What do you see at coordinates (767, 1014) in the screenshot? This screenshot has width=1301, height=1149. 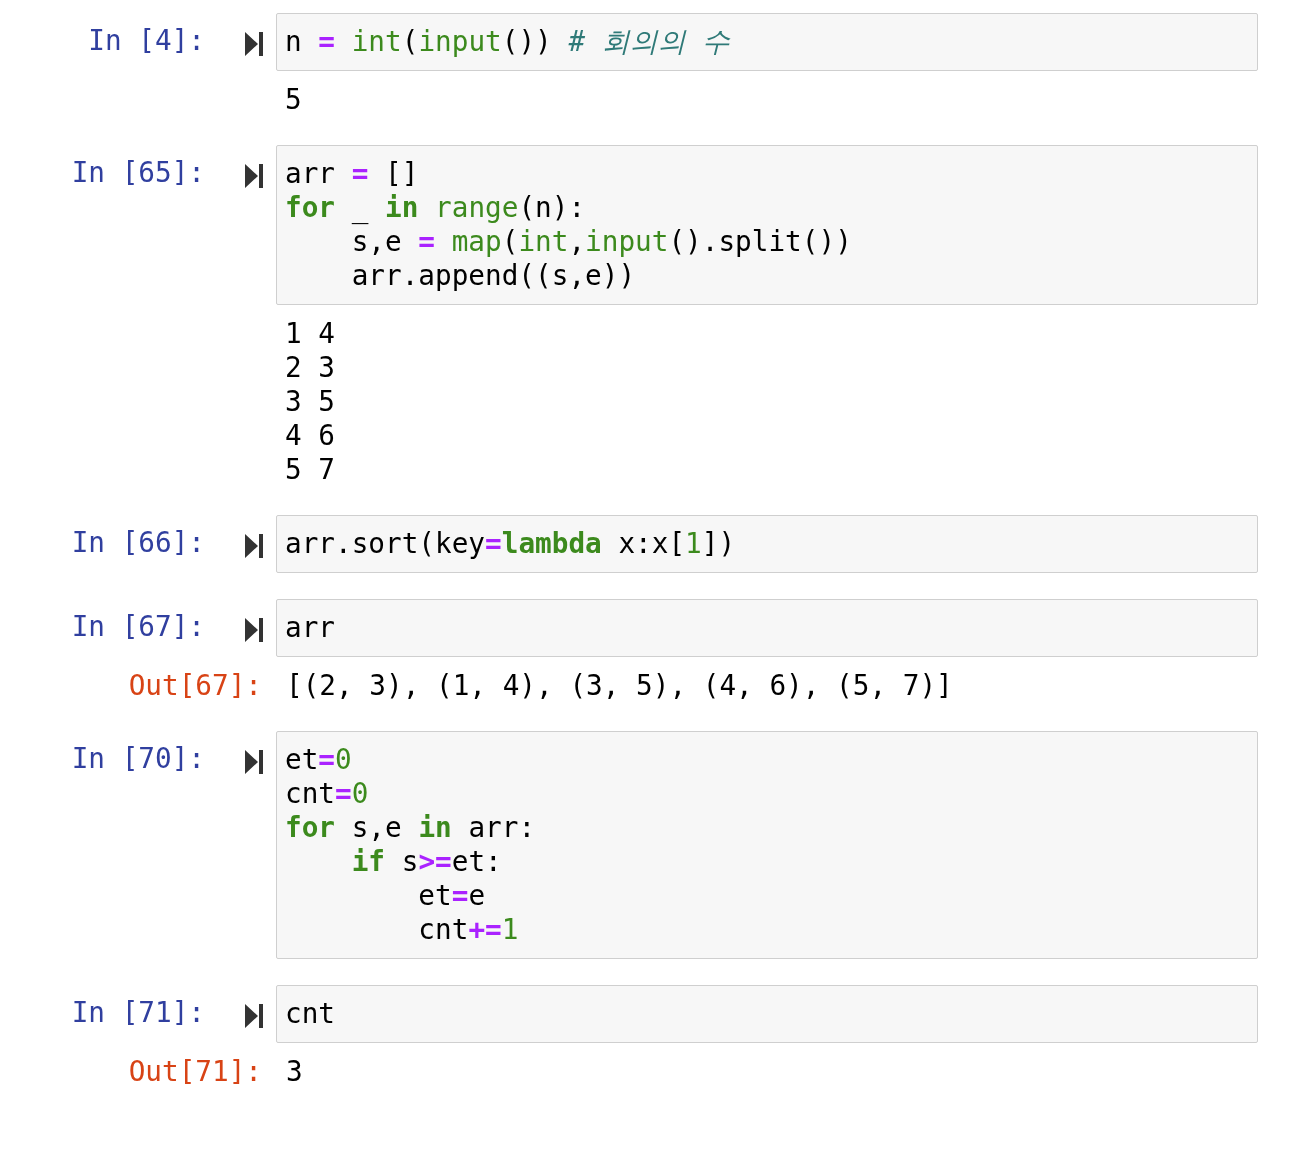 I see `code-cell: cnt` at bounding box center [767, 1014].